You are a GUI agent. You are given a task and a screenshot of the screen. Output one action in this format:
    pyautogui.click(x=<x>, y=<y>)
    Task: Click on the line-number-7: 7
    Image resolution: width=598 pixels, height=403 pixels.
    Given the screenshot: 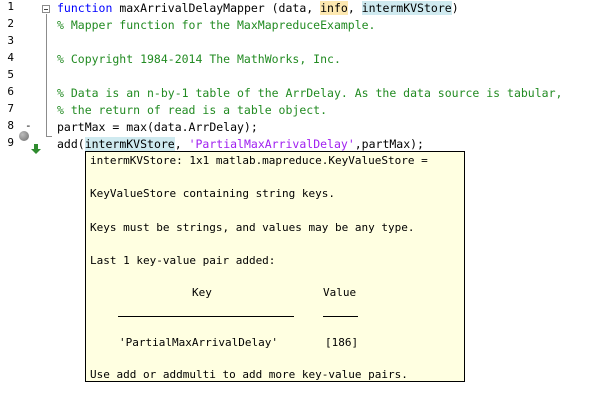 What is the action you would take?
    pyautogui.click(x=10, y=108)
    